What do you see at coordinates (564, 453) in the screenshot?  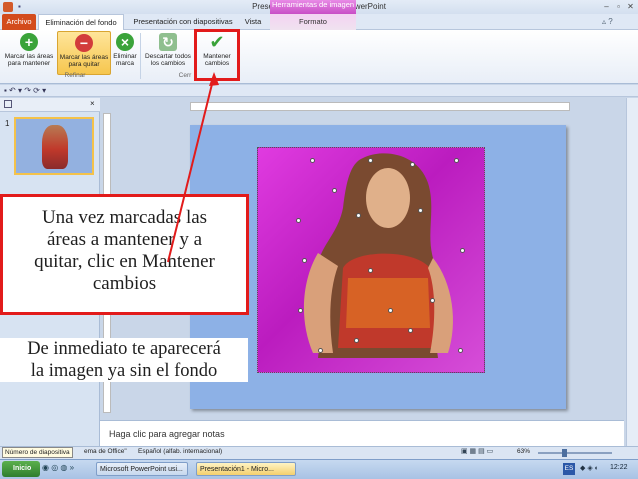 I see `zoom-slider-thumb` at bounding box center [564, 453].